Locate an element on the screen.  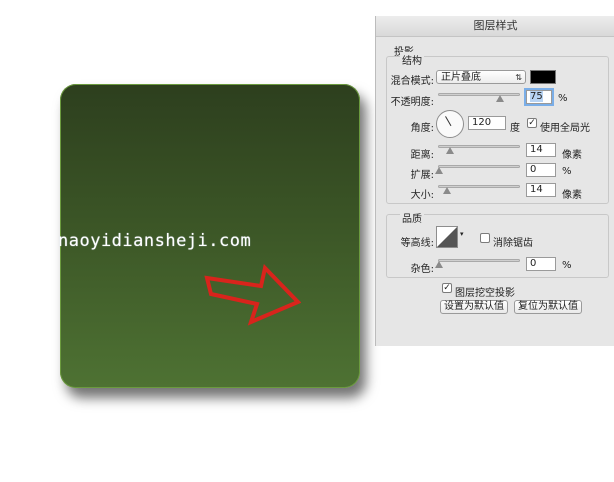
size-slider is located at coordinates (479, 188).